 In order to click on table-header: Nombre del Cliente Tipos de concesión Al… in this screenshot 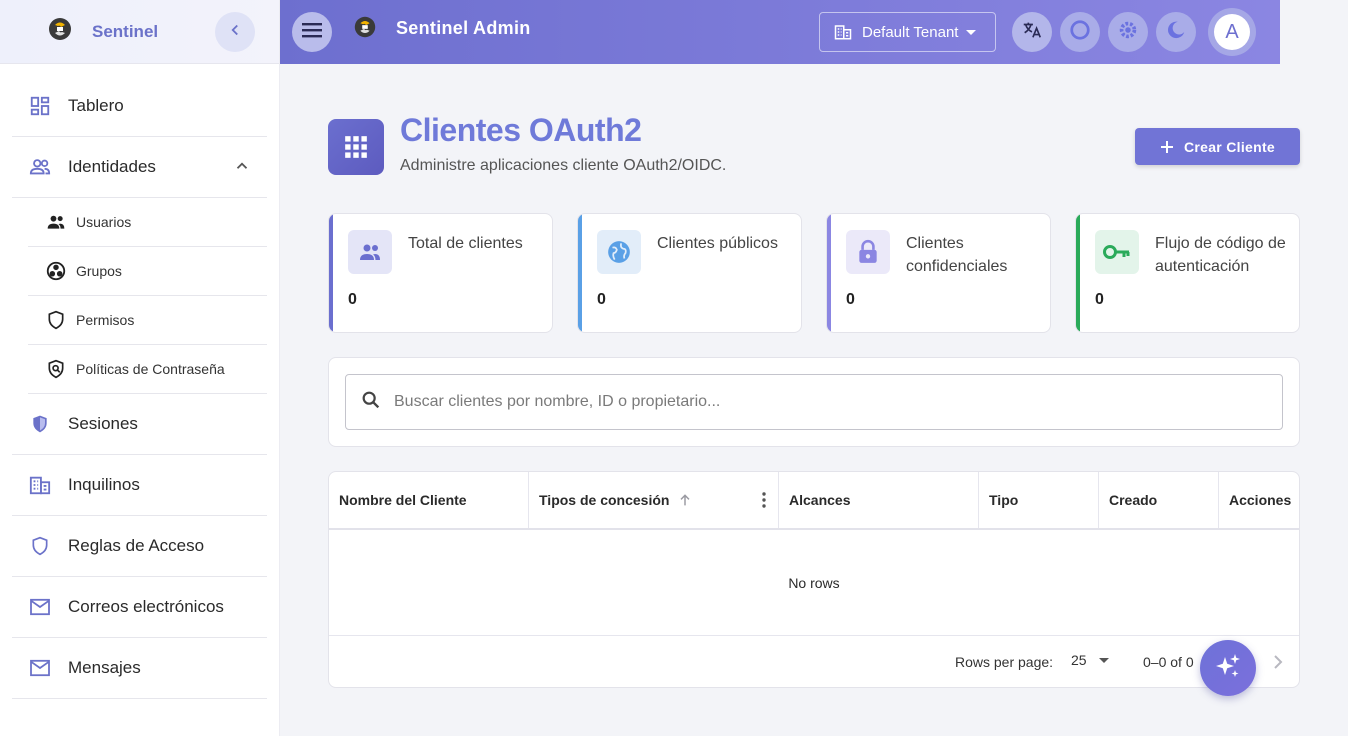, I will do `click(814, 501)`.